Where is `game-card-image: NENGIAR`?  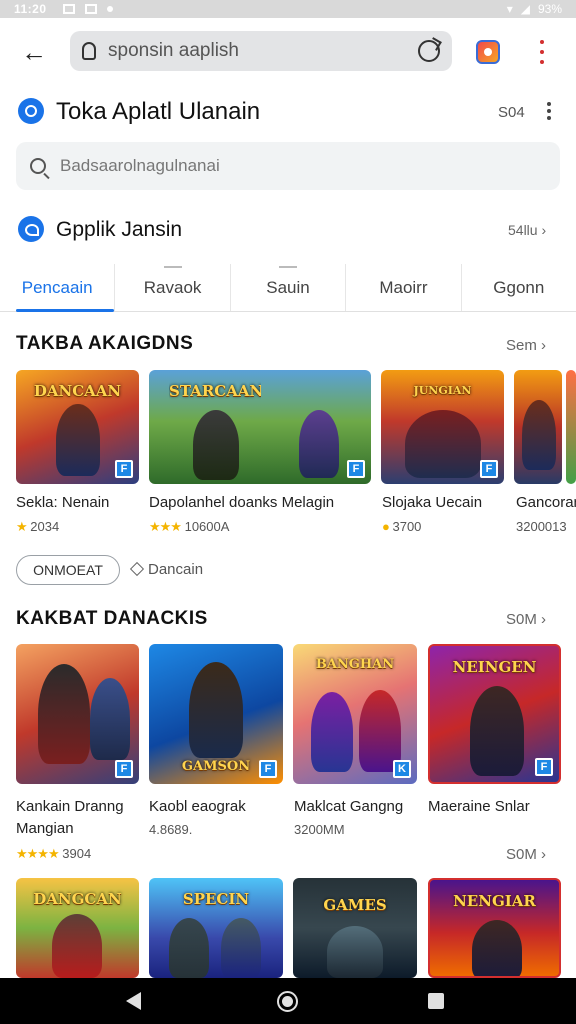
game-card-image: NENGIAR is located at coordinates (494, 928).